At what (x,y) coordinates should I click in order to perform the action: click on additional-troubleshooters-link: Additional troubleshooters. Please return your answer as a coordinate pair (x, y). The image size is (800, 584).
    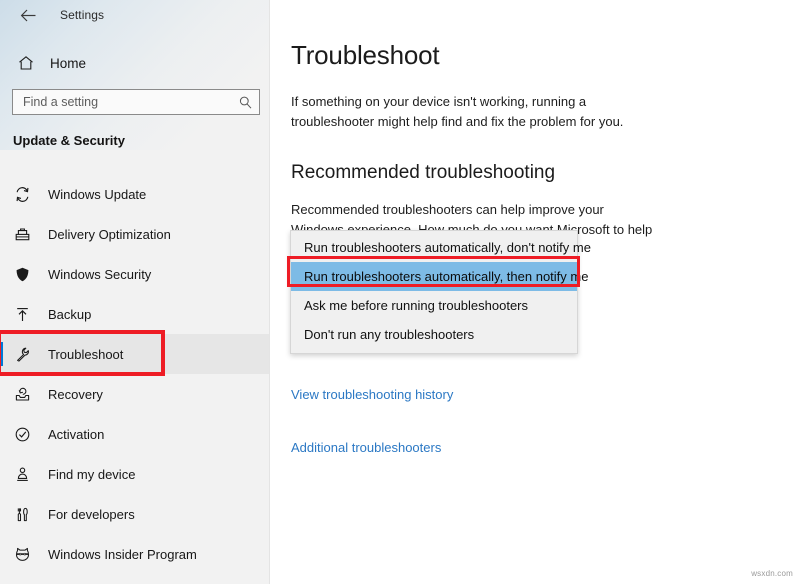
    Looking at the image, I should click on (366, 447).